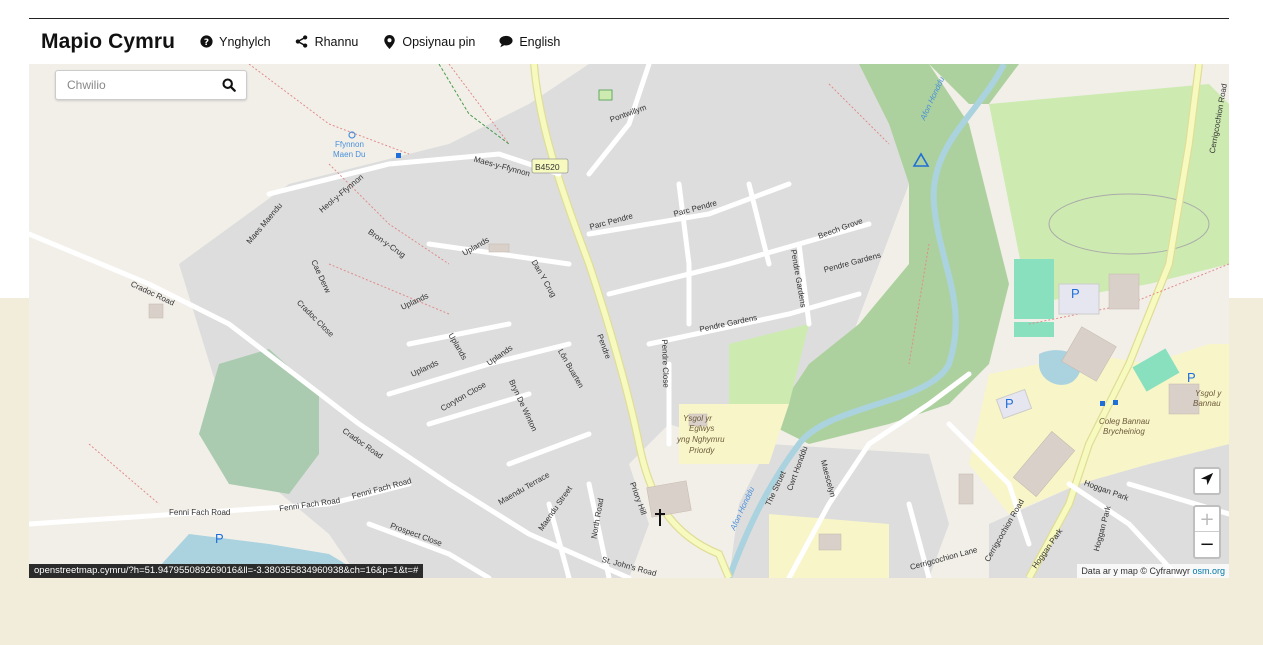 This screenshot has height=645, width=1263. What do you see at coordinates (349, 144) in the screenshot?
I see `map-label-ffynnon: Ffynnon` at bounding box center [349, 144].